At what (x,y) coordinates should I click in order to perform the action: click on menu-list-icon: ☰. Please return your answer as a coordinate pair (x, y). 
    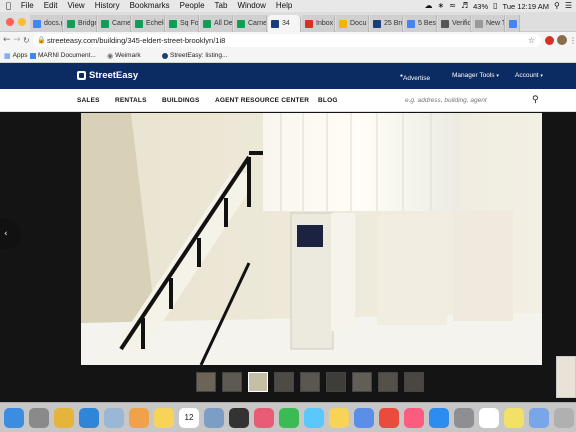
    Looking at the image, I should click on (568, 6).